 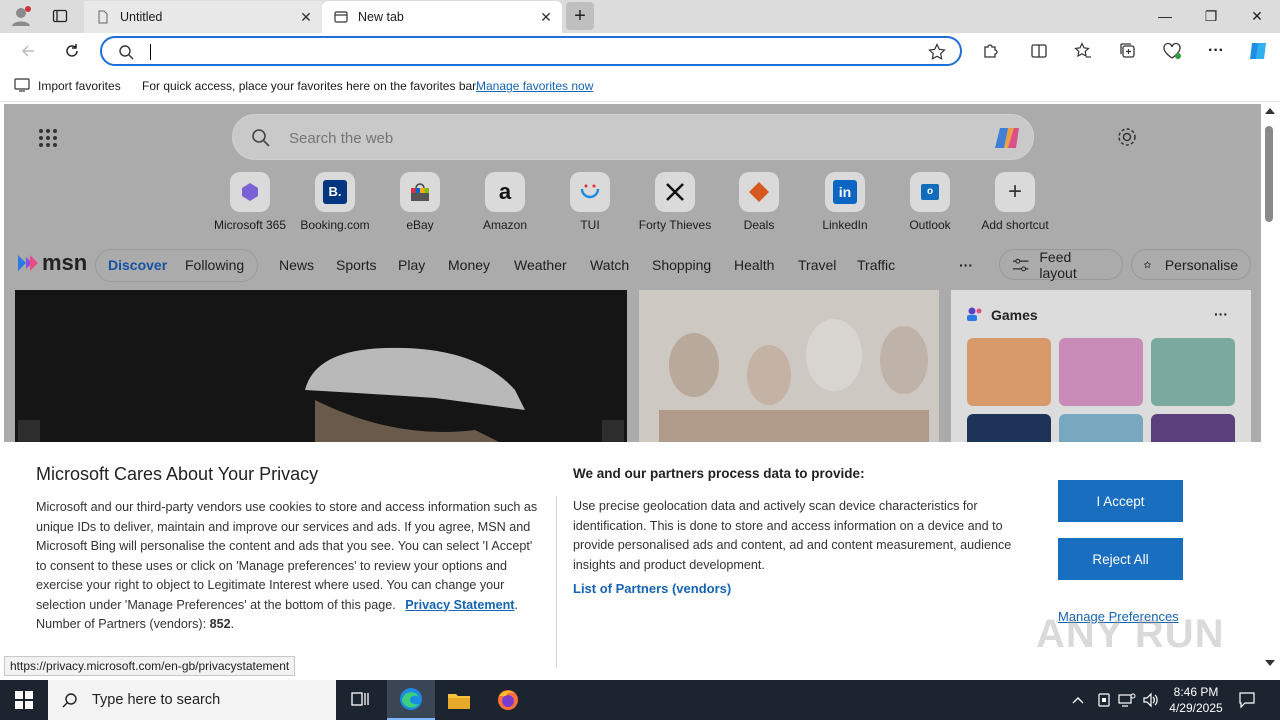 What do you see at coordinates (991, 51) in the screenshot?
I see `extensions-button` at bounding box center [991, 51].